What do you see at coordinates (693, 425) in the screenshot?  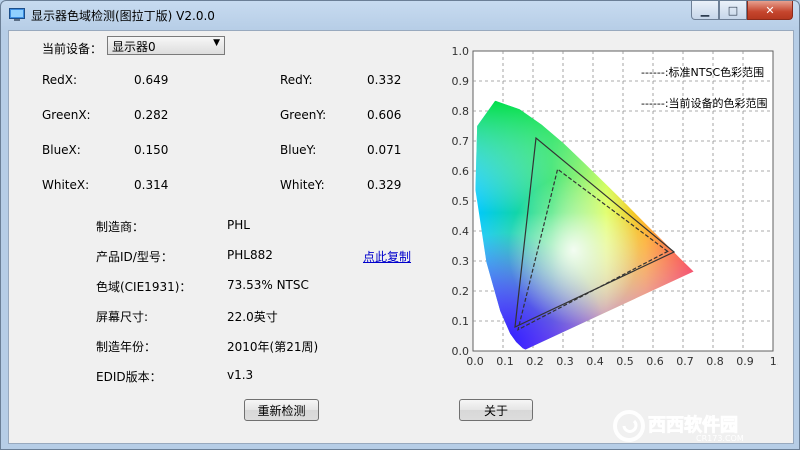 I see `svg-text: 西西软件园` at bounding box center [693, 425].